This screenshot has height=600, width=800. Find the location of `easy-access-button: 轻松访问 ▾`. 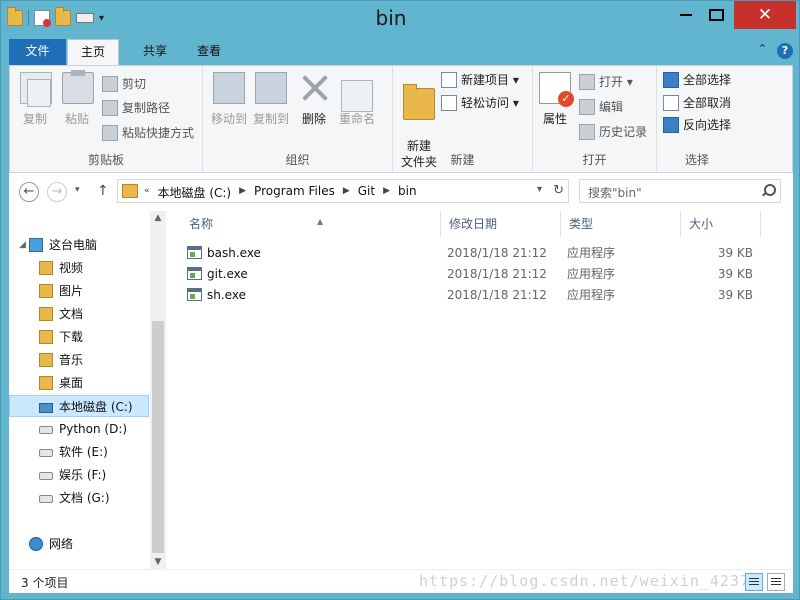

easy-access-button: 轻松访问 ▾ is located at coordinates (480, 103).